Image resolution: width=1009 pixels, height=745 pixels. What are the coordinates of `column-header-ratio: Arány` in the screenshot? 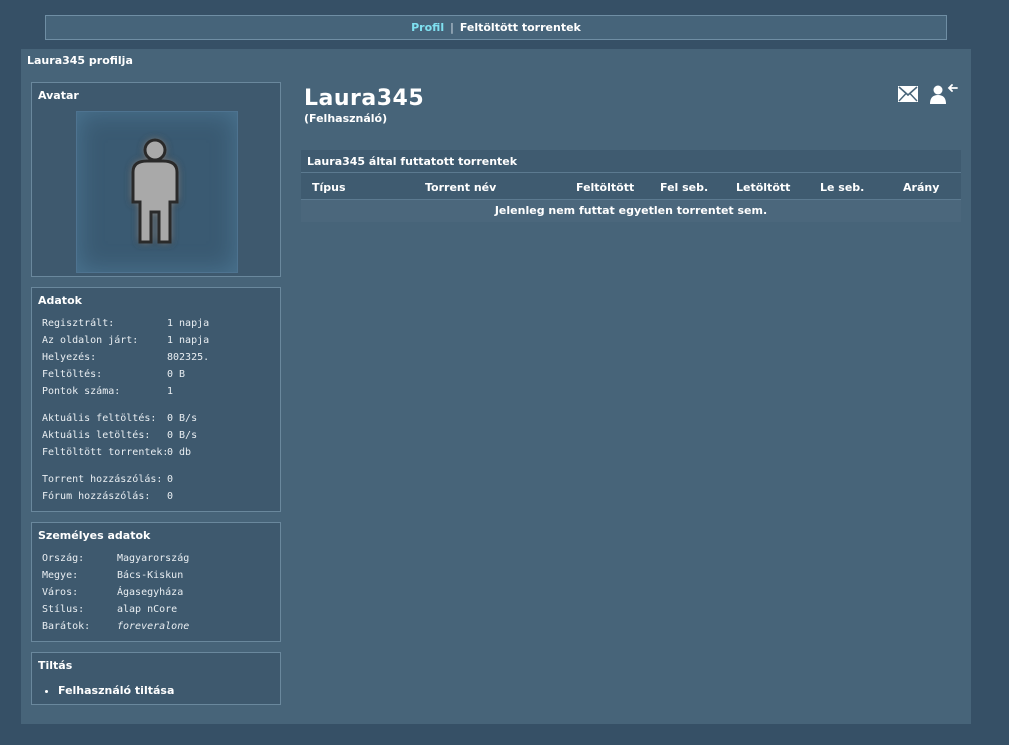 It's located at (921, 187).